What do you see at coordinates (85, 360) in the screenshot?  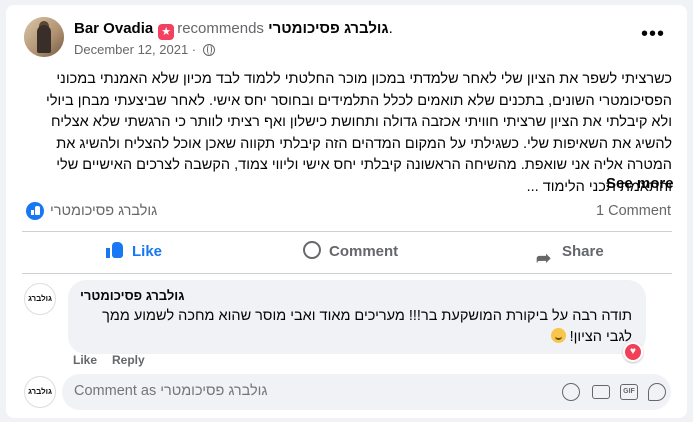 I see `comment-like-button: Like` at bounding box center [85, 360].